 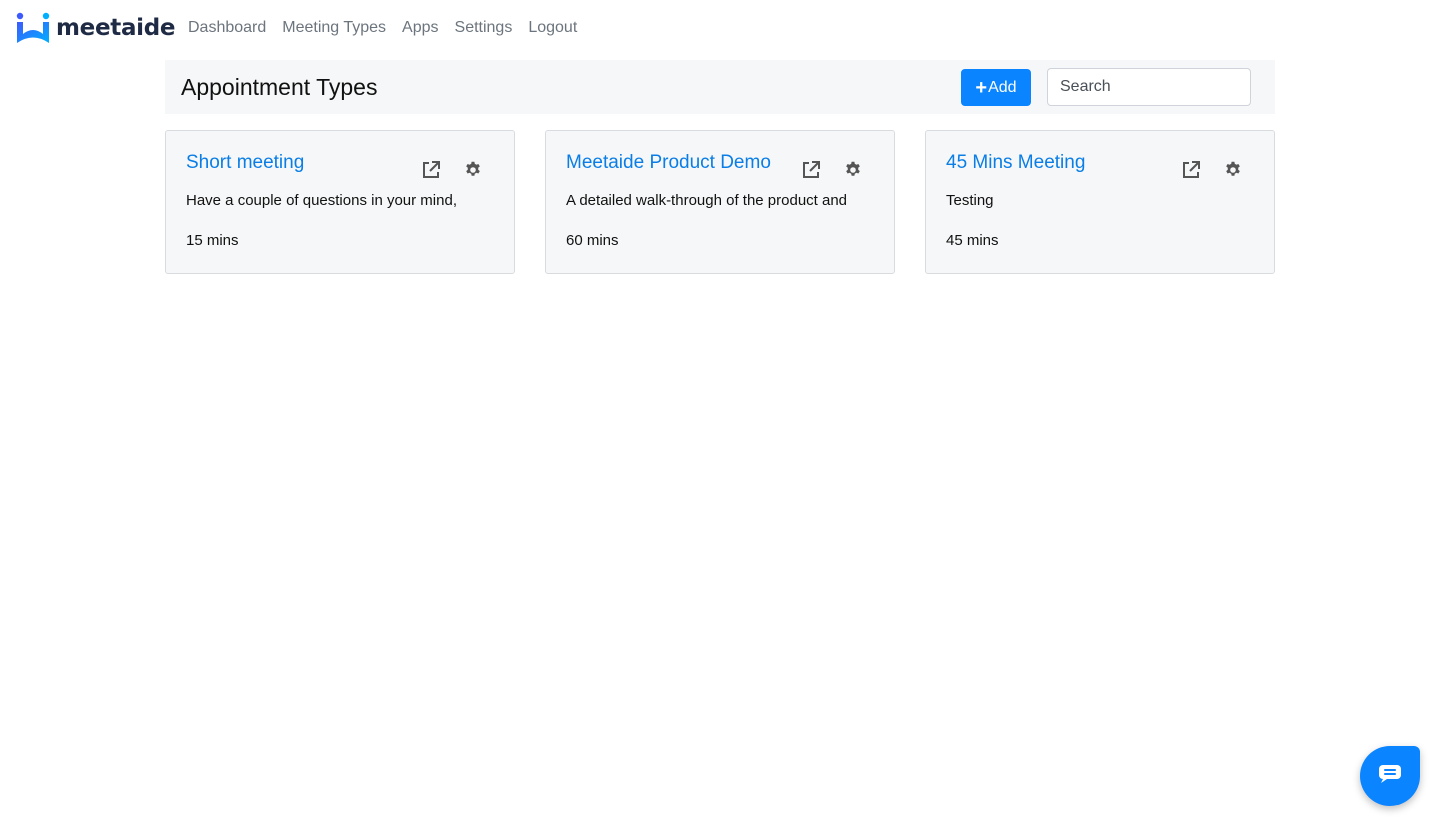 What do you see at coordinates (1015, 163) in the screenshot?
I see `card-title: 45 Mins Meeting` at bounding box center [1015, 163].